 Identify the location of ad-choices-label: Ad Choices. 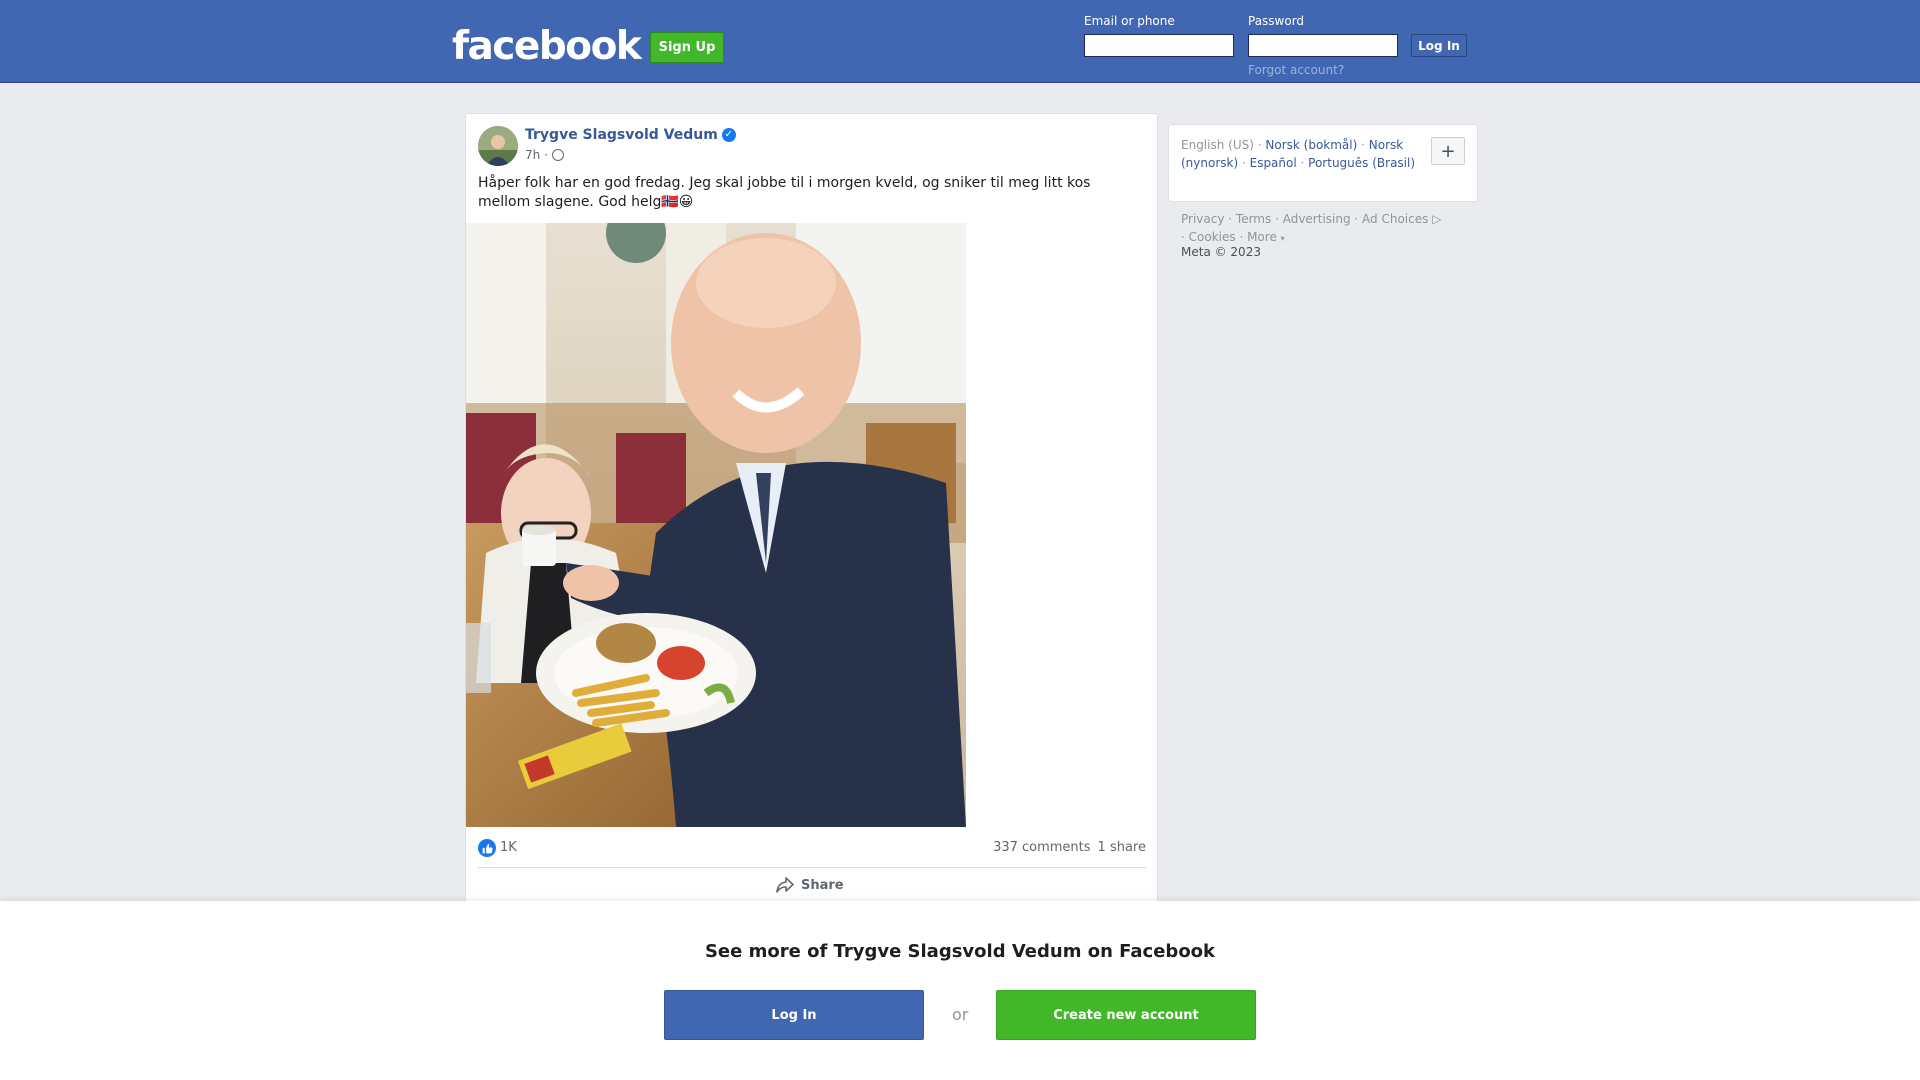
(1395, 219).